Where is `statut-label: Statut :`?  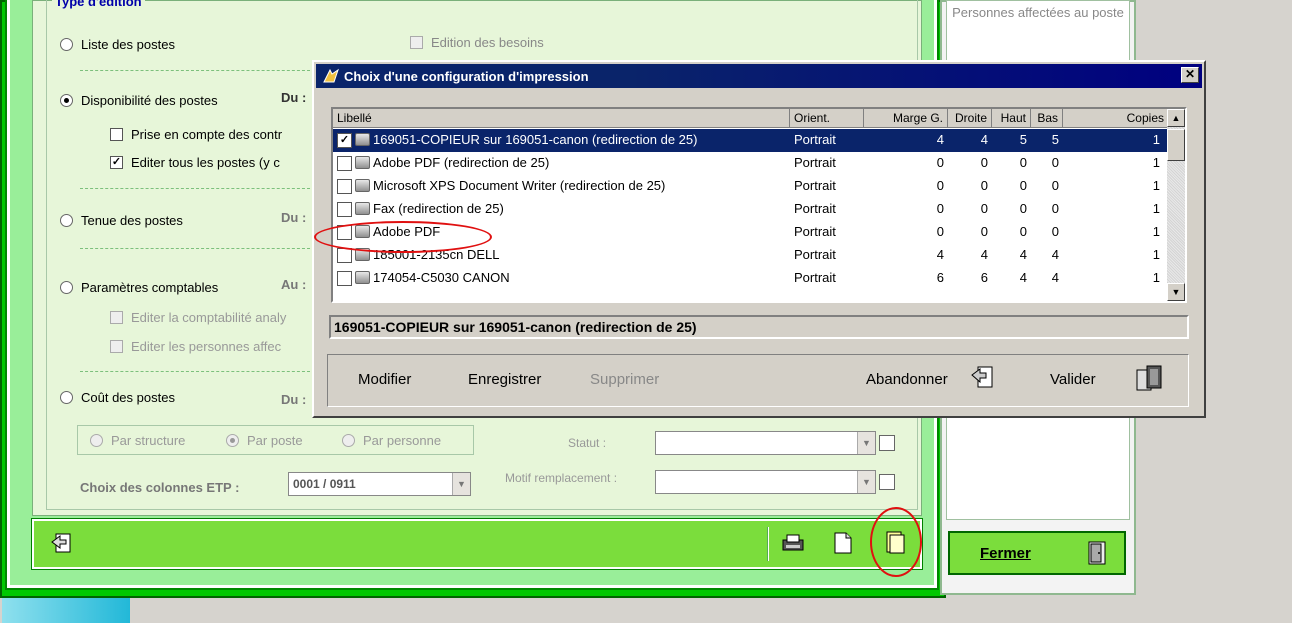 statut-label: Statut : is located at coordinates (587, 443).